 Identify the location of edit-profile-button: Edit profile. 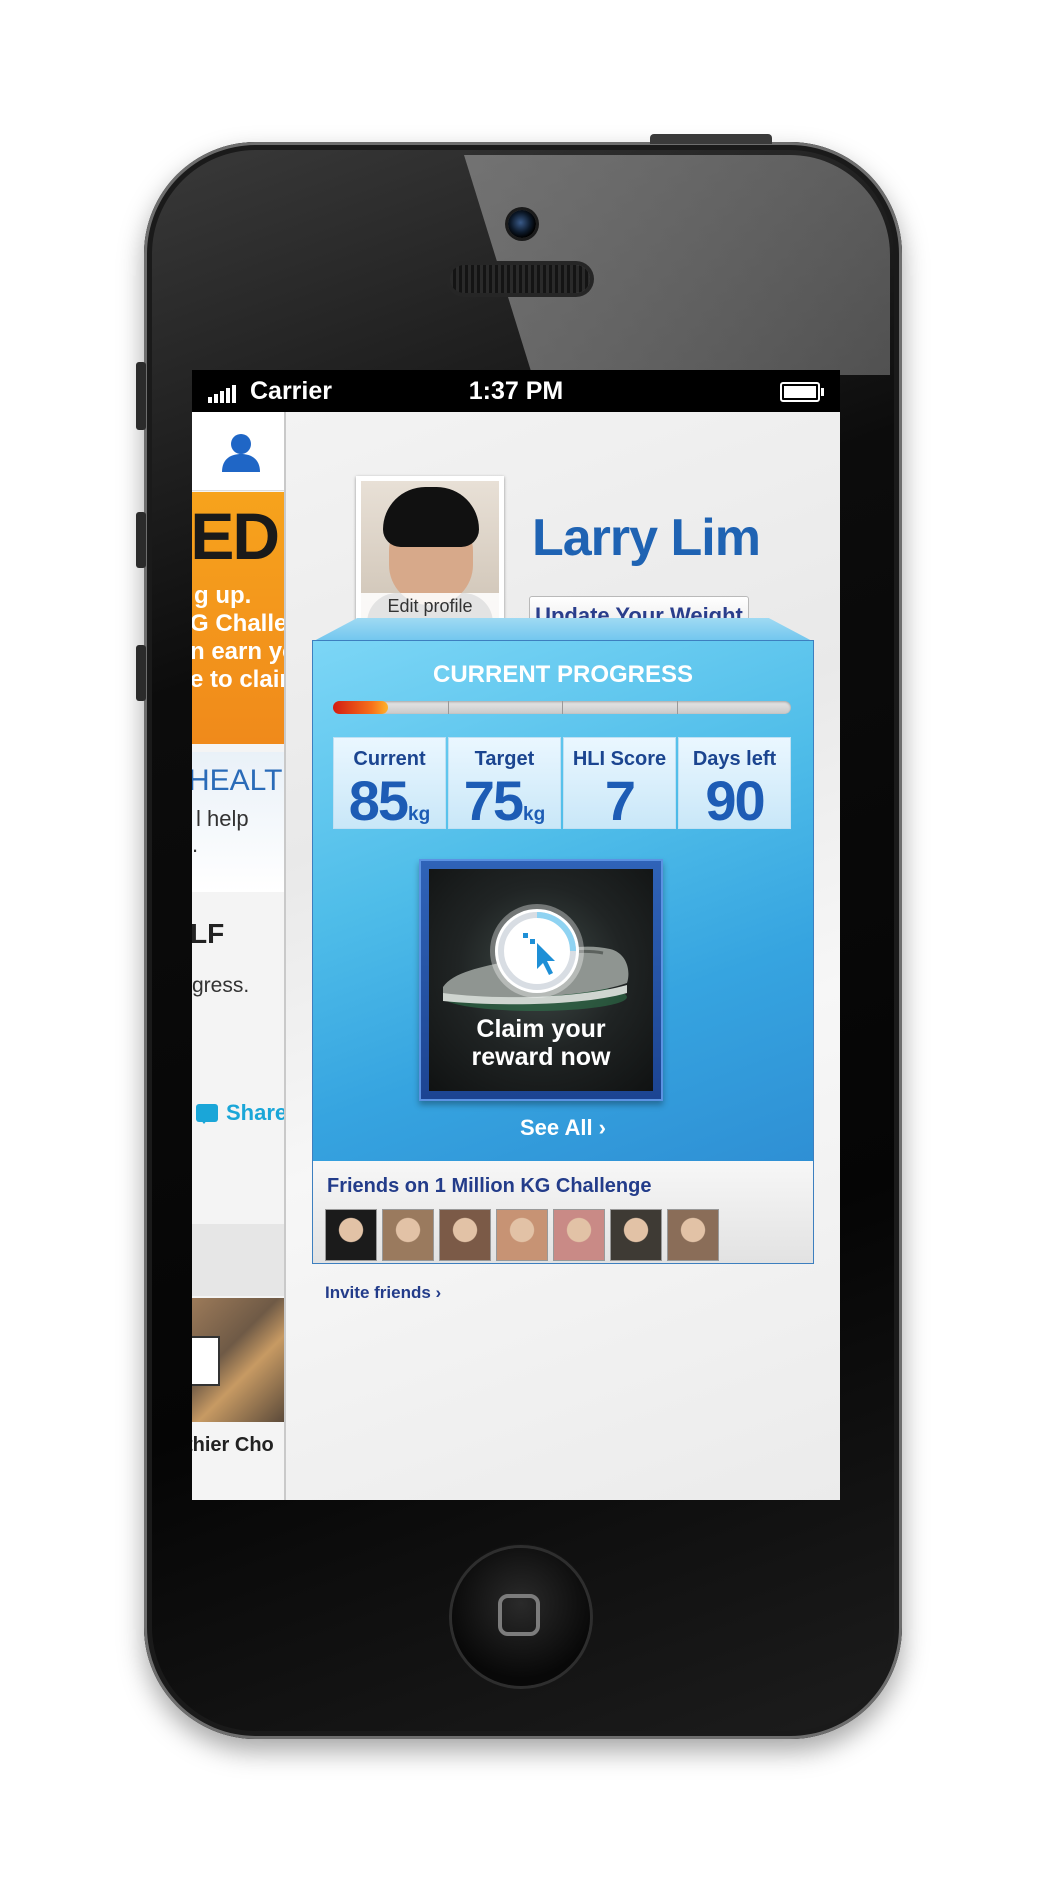
(430, 606).